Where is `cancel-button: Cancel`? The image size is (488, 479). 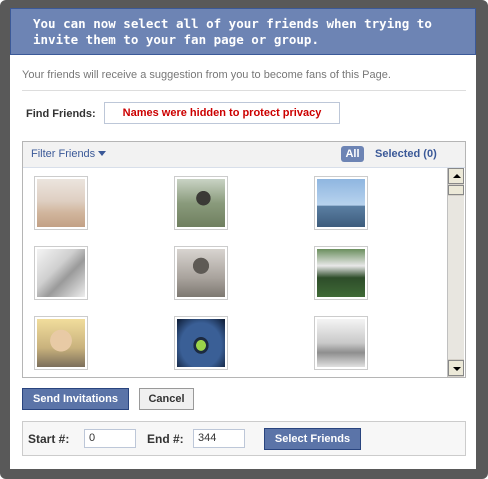
cancel-button: Cancel is located at coordinates (166, 399).